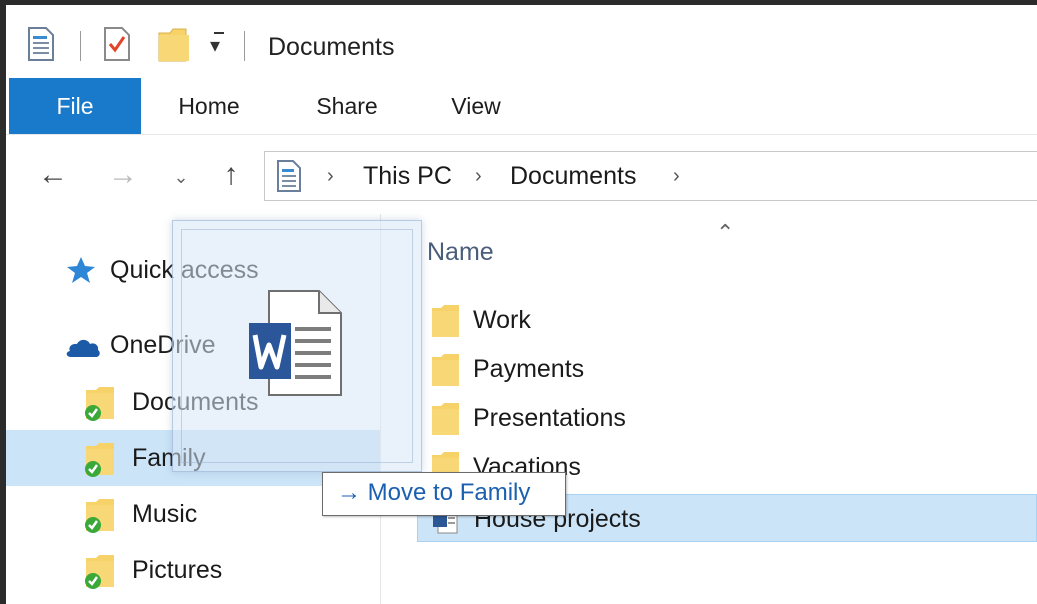  What do you see at coordinates (727, 369) in the screenshot?
I see `file-row-payments: Payments` at bounding box center [727, 369].